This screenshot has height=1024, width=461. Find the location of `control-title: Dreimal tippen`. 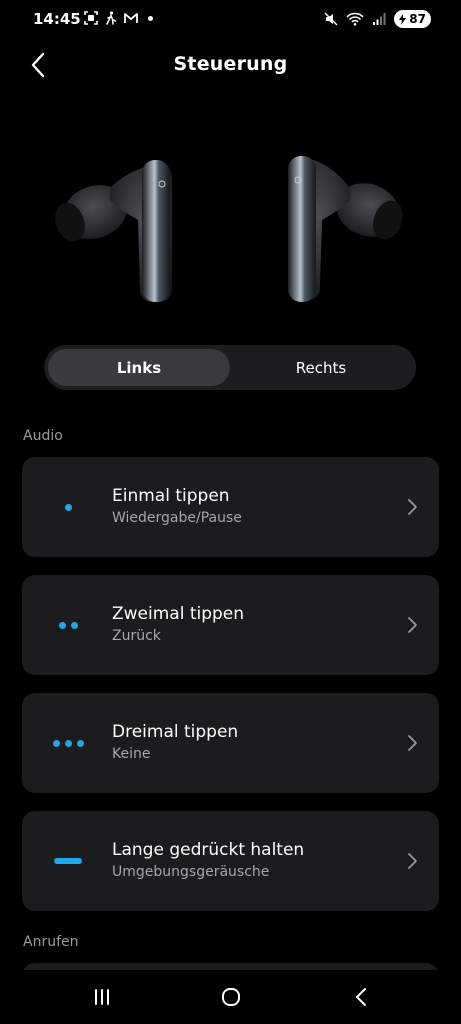

control-title: Dreimal tippen is located at coordinates (175, 732).